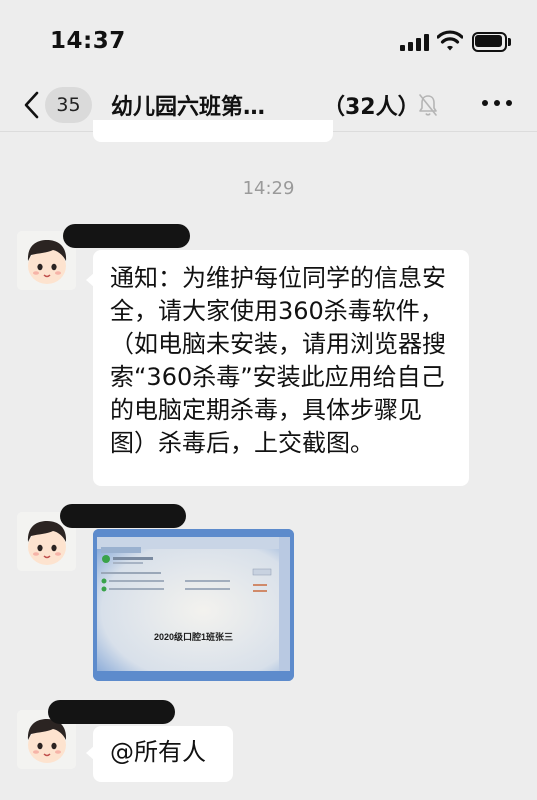  What do you see at coordinates (498, 105) in the screenshot?
I see `ellipsis-icon` at bounding box center [498, 105].